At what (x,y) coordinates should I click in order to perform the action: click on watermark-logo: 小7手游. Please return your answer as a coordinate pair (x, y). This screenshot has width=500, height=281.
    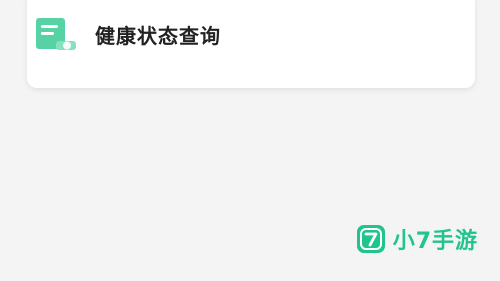
    Looking at the image, I should click on (417, 239).